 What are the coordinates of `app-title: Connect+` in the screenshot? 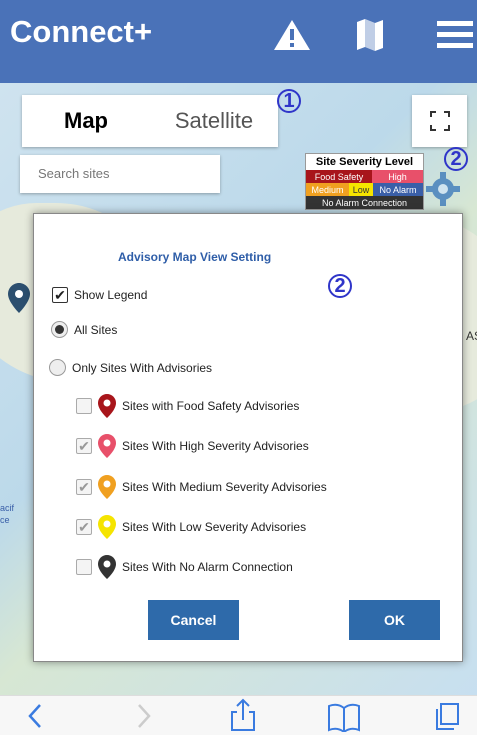 It's located at (81, 31).